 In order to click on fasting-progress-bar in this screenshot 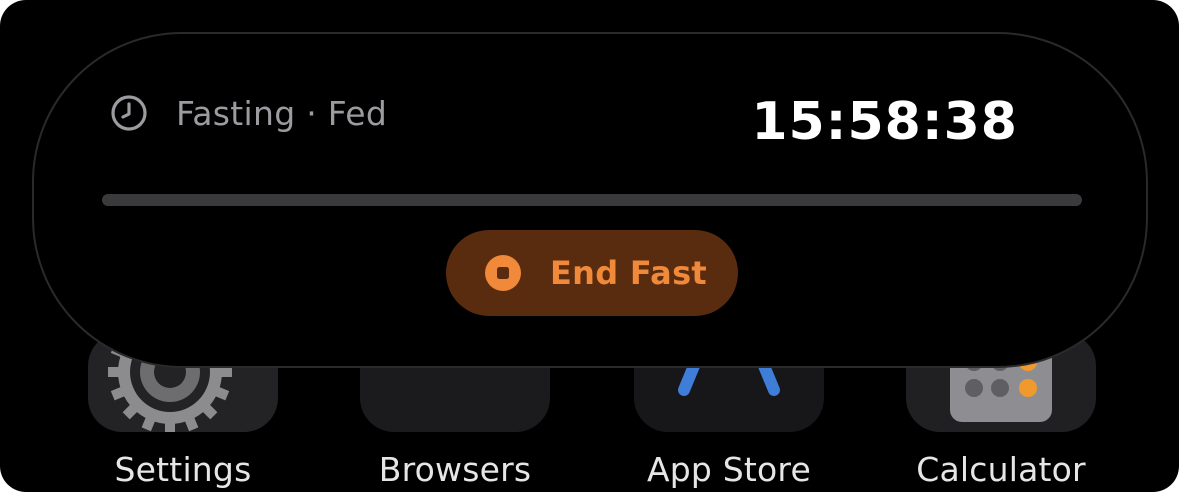, I will do `click(592, 200)`.